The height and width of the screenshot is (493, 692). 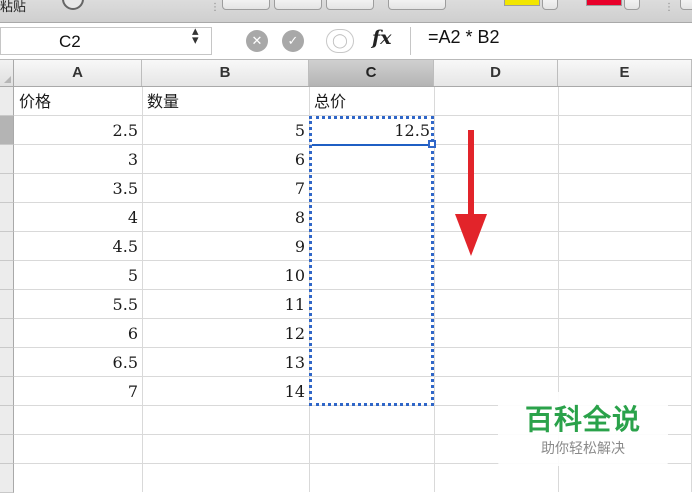 What do you see at coordinates (471, 193) in the screenshot?
I see `down-arrow-icon` at bounding box center [471, 193].